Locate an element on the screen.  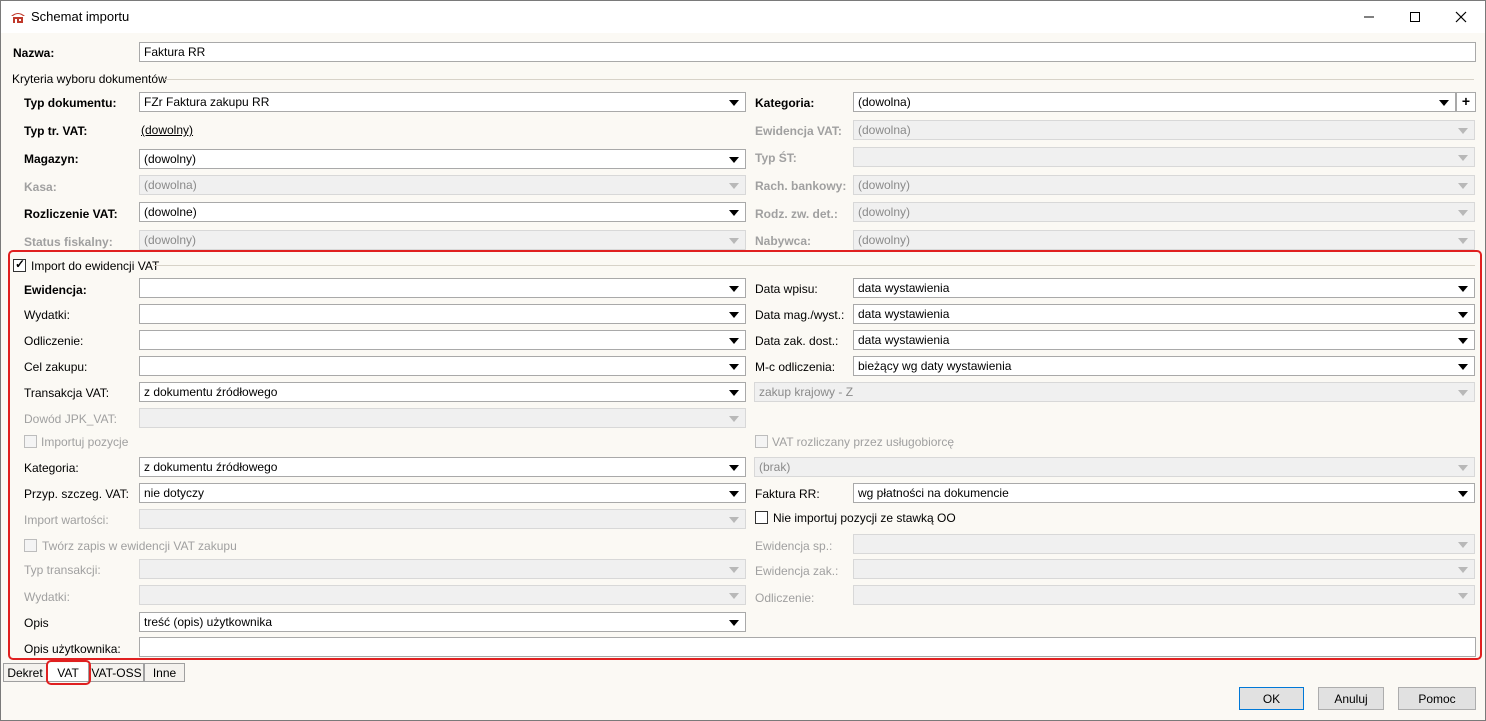
purchase-purpose-select is located at coordinates (442, 366).